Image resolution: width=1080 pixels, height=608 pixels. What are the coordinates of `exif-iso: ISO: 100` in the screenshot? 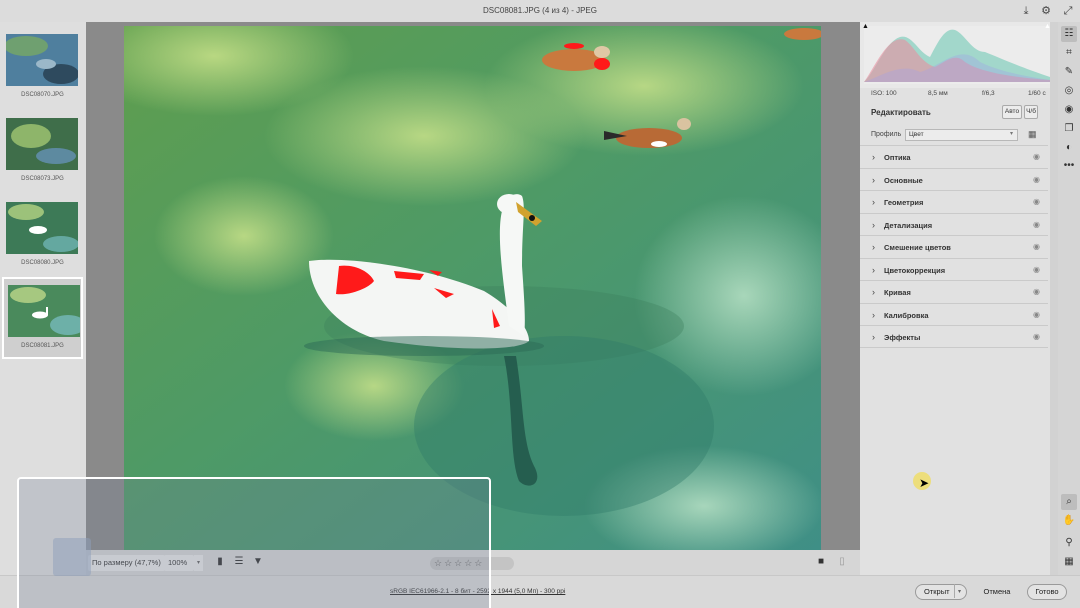 It's located at (884, 93).